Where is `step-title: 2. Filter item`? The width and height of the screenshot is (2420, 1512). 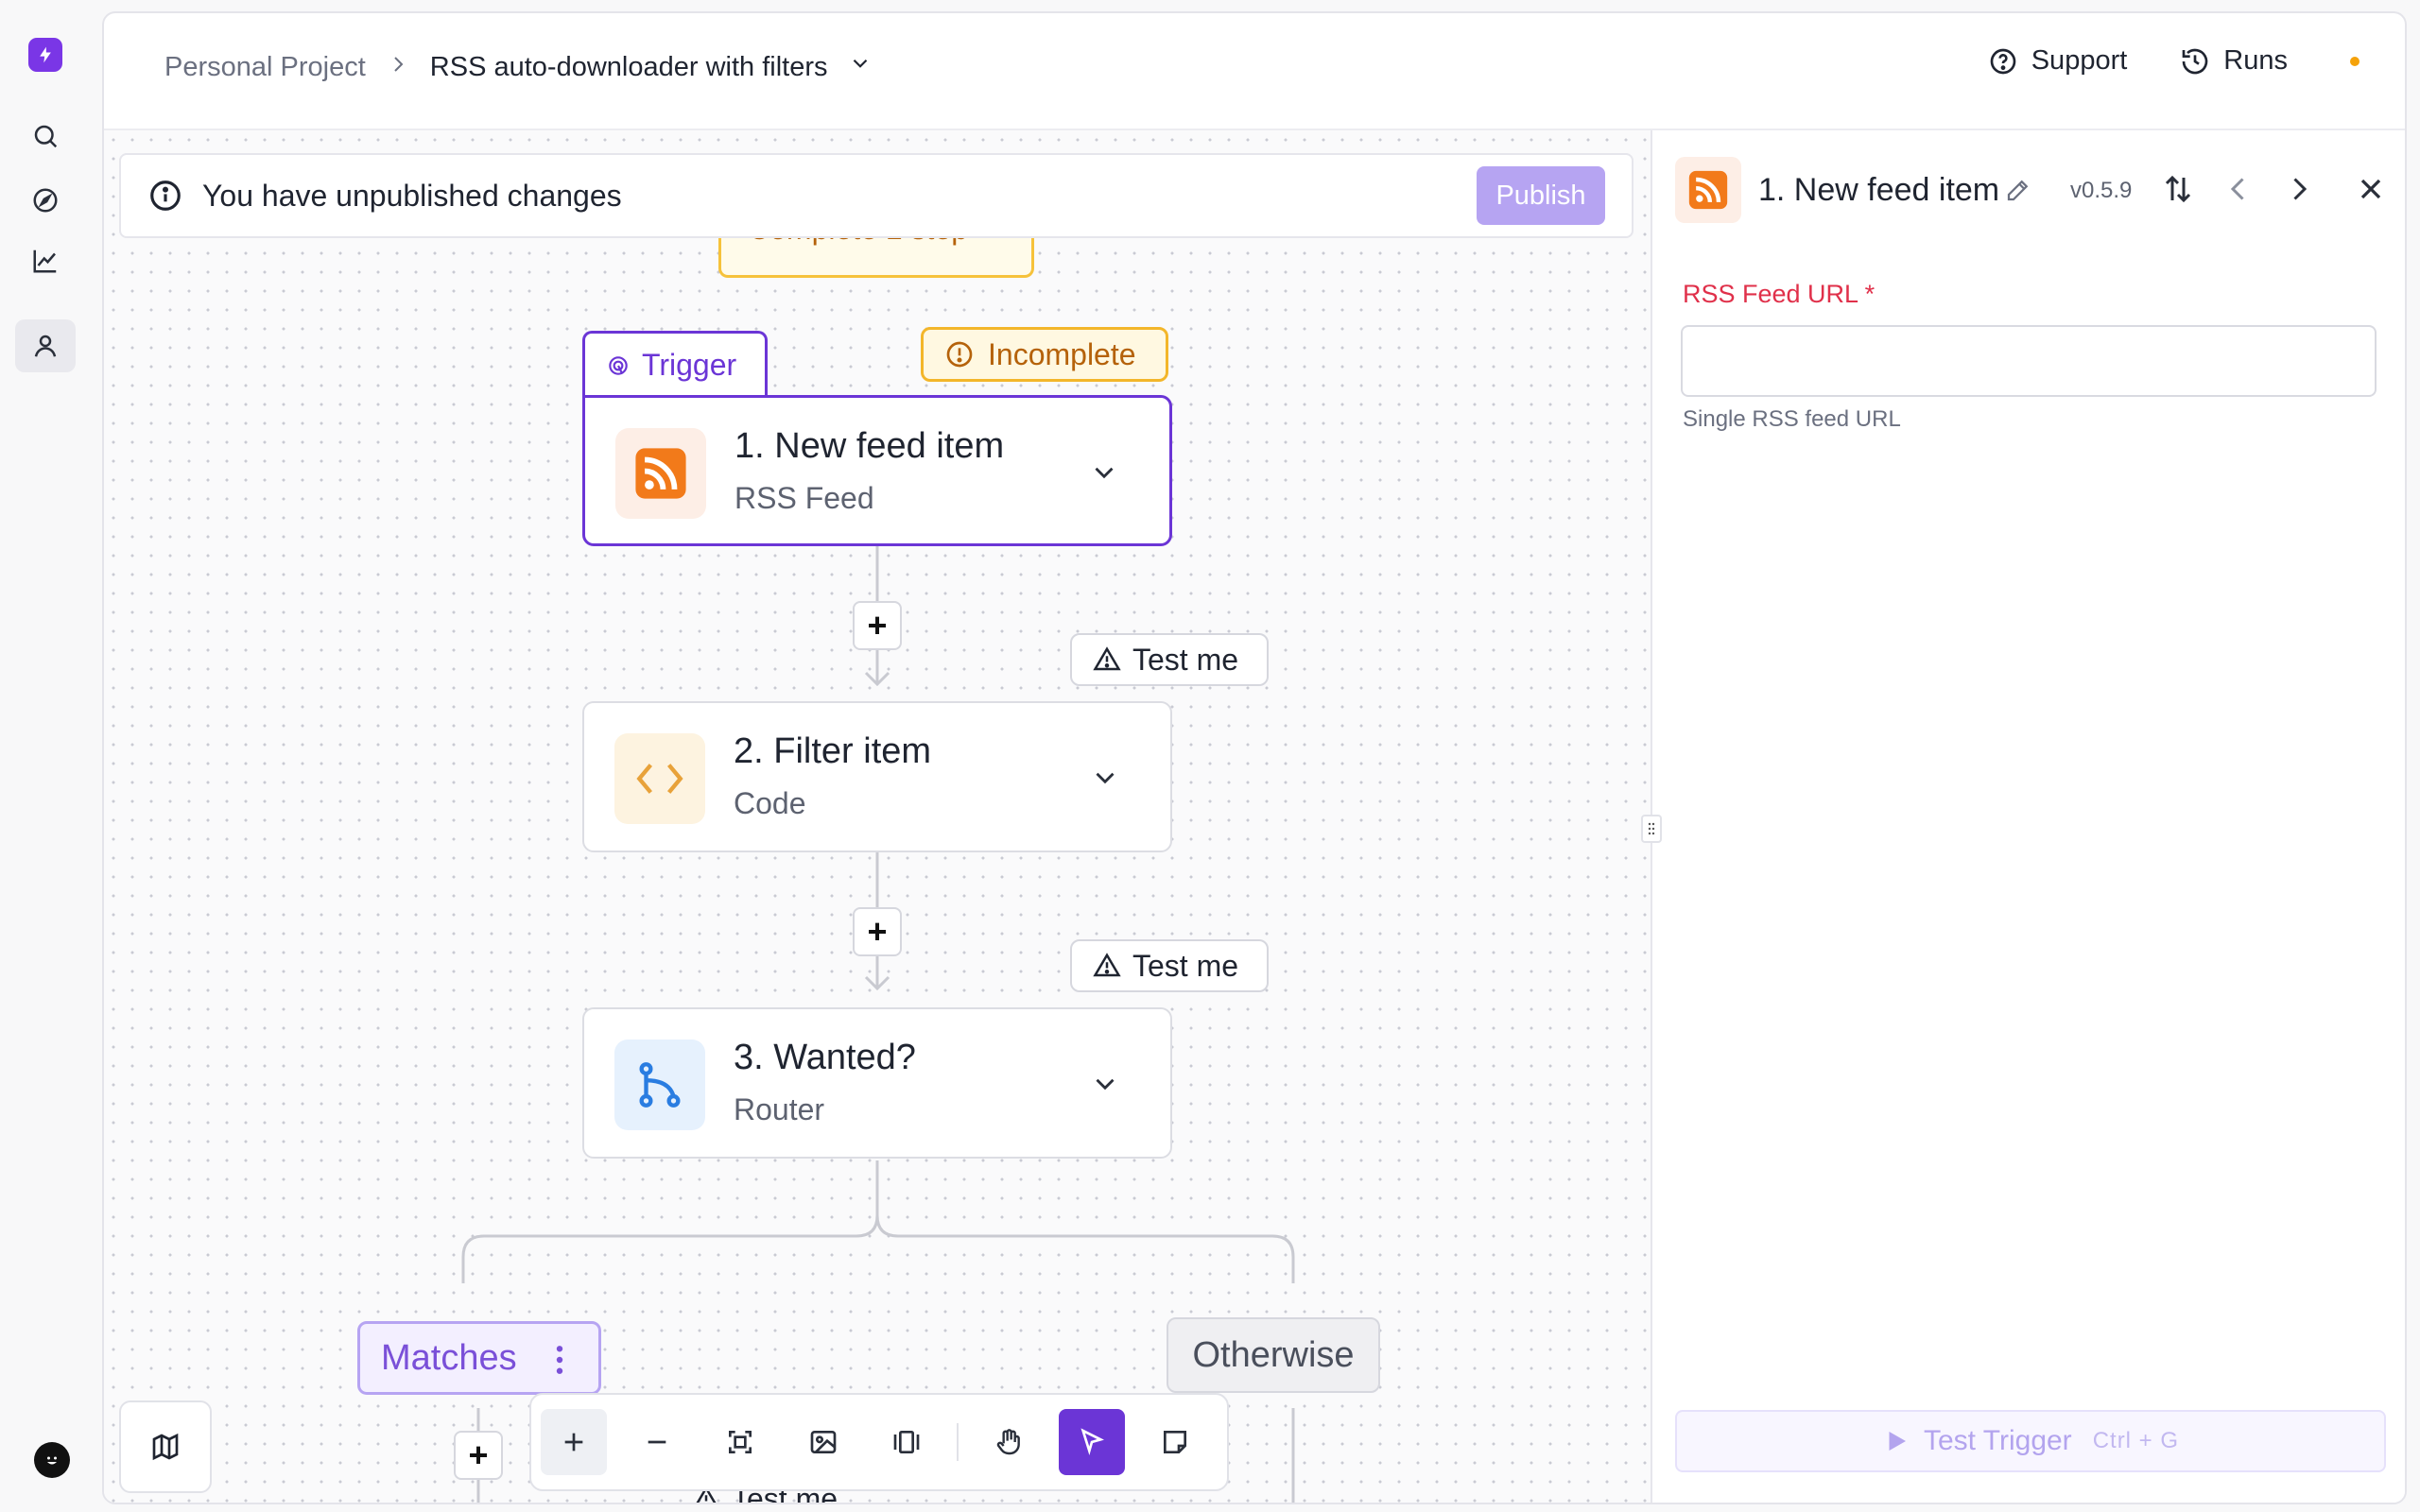 step-title: 2. Filter item is located at coordinates (833, 751).